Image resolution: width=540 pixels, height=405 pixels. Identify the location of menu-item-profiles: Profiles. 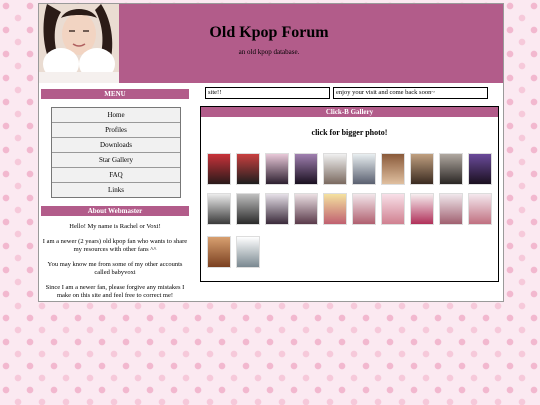
(116, 130).